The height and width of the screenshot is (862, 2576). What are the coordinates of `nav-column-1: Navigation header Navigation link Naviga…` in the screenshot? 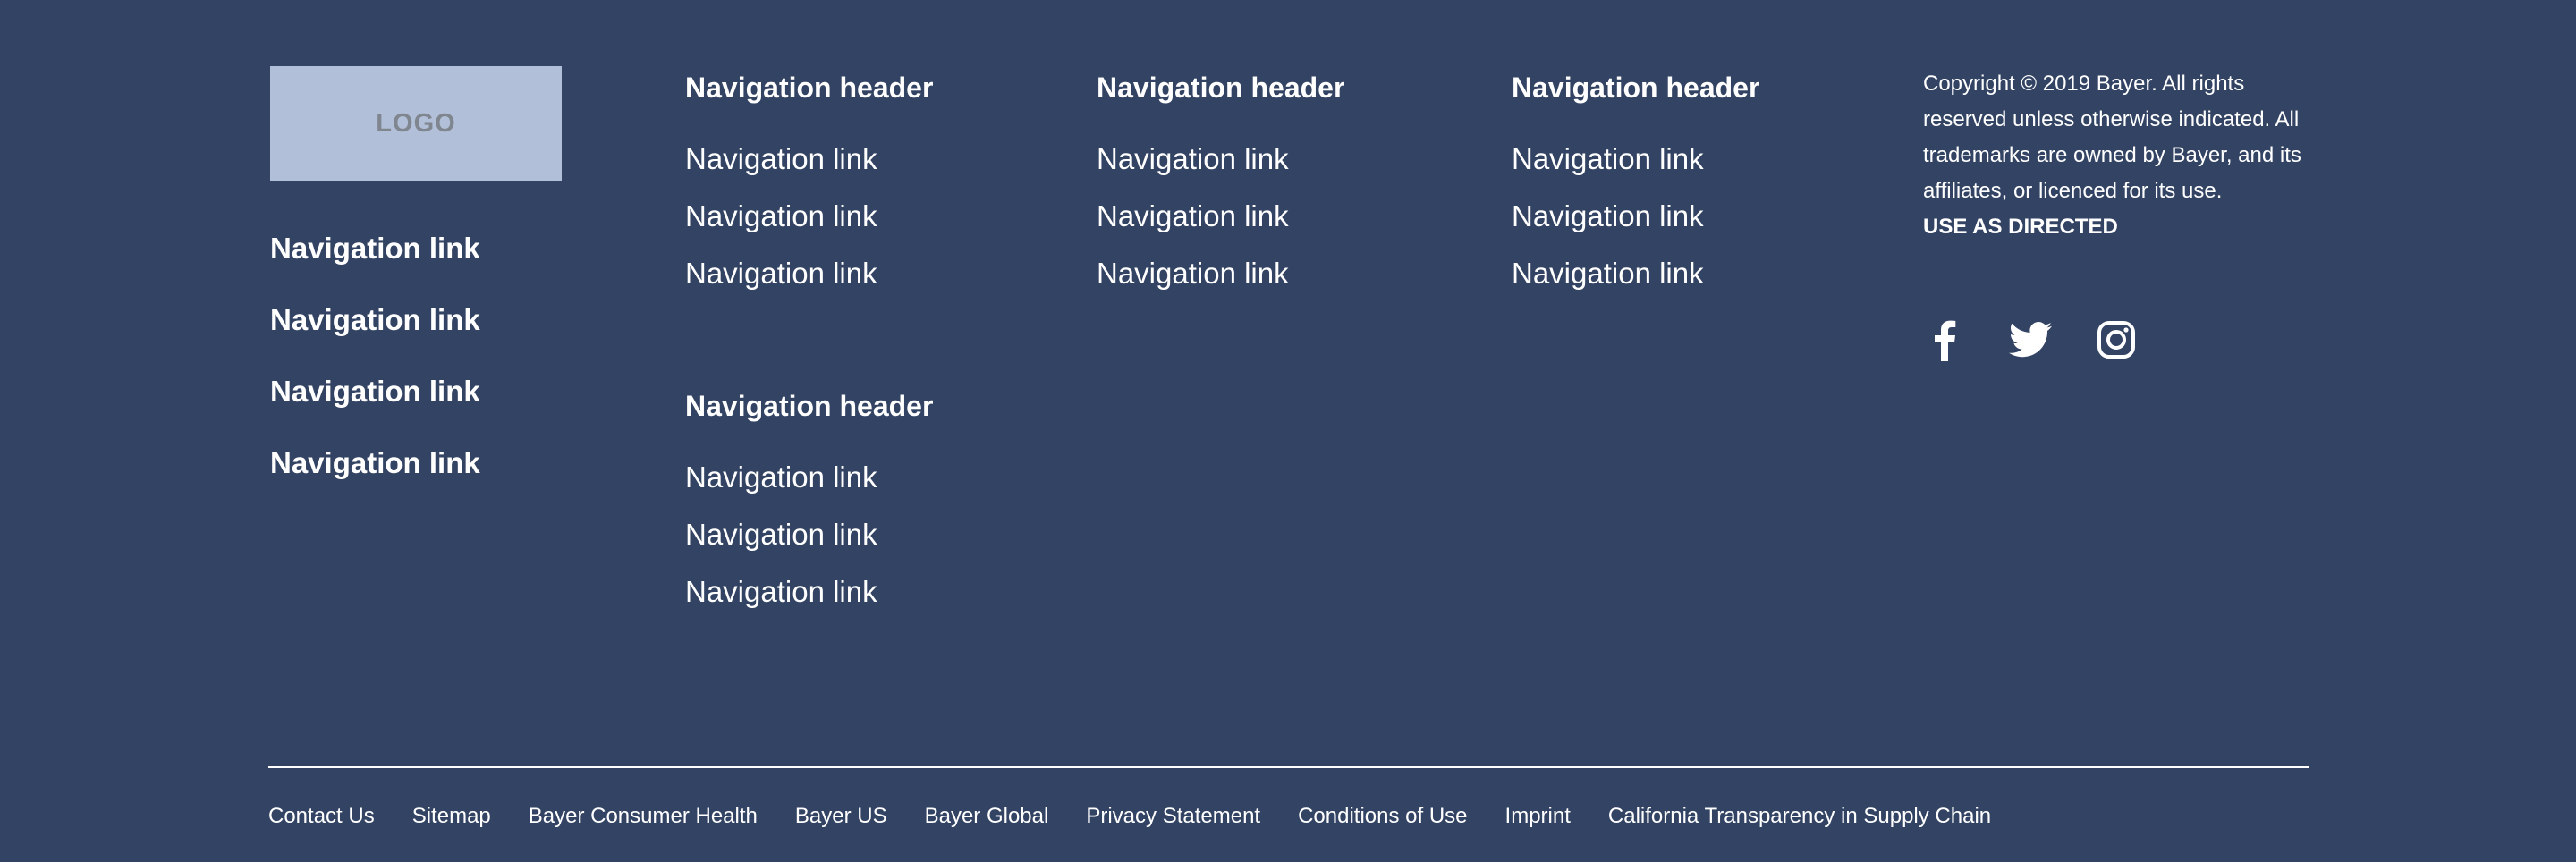 It's located at (809, 188).